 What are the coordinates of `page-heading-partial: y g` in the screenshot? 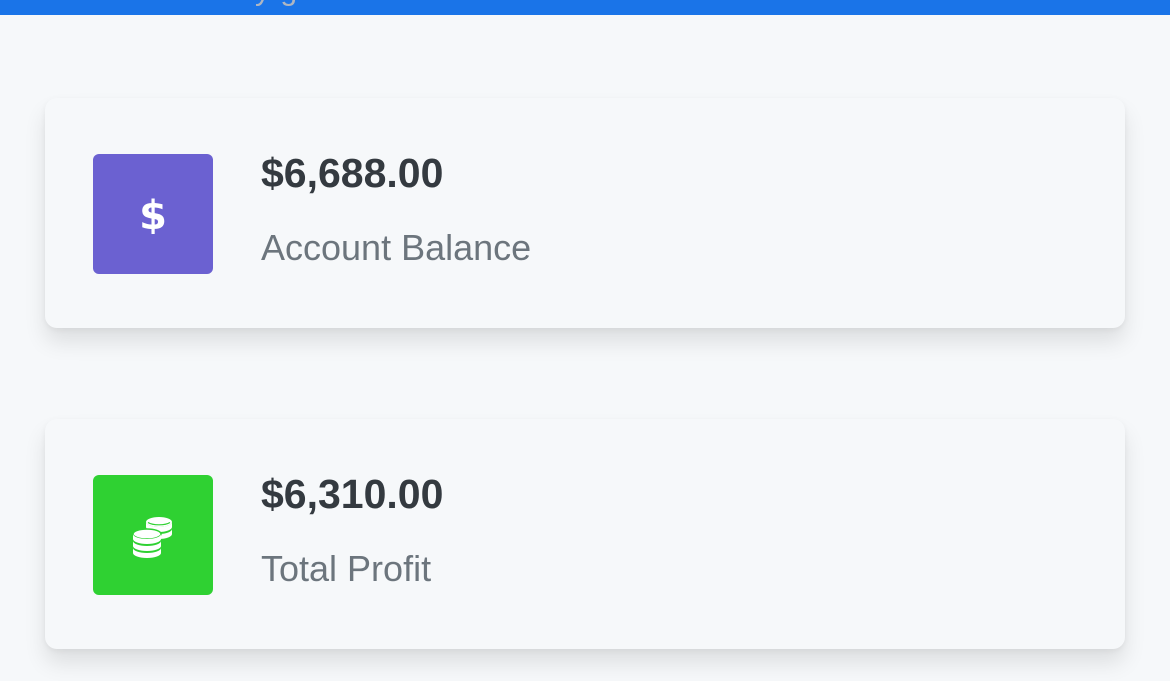 It's located at (276, 4).